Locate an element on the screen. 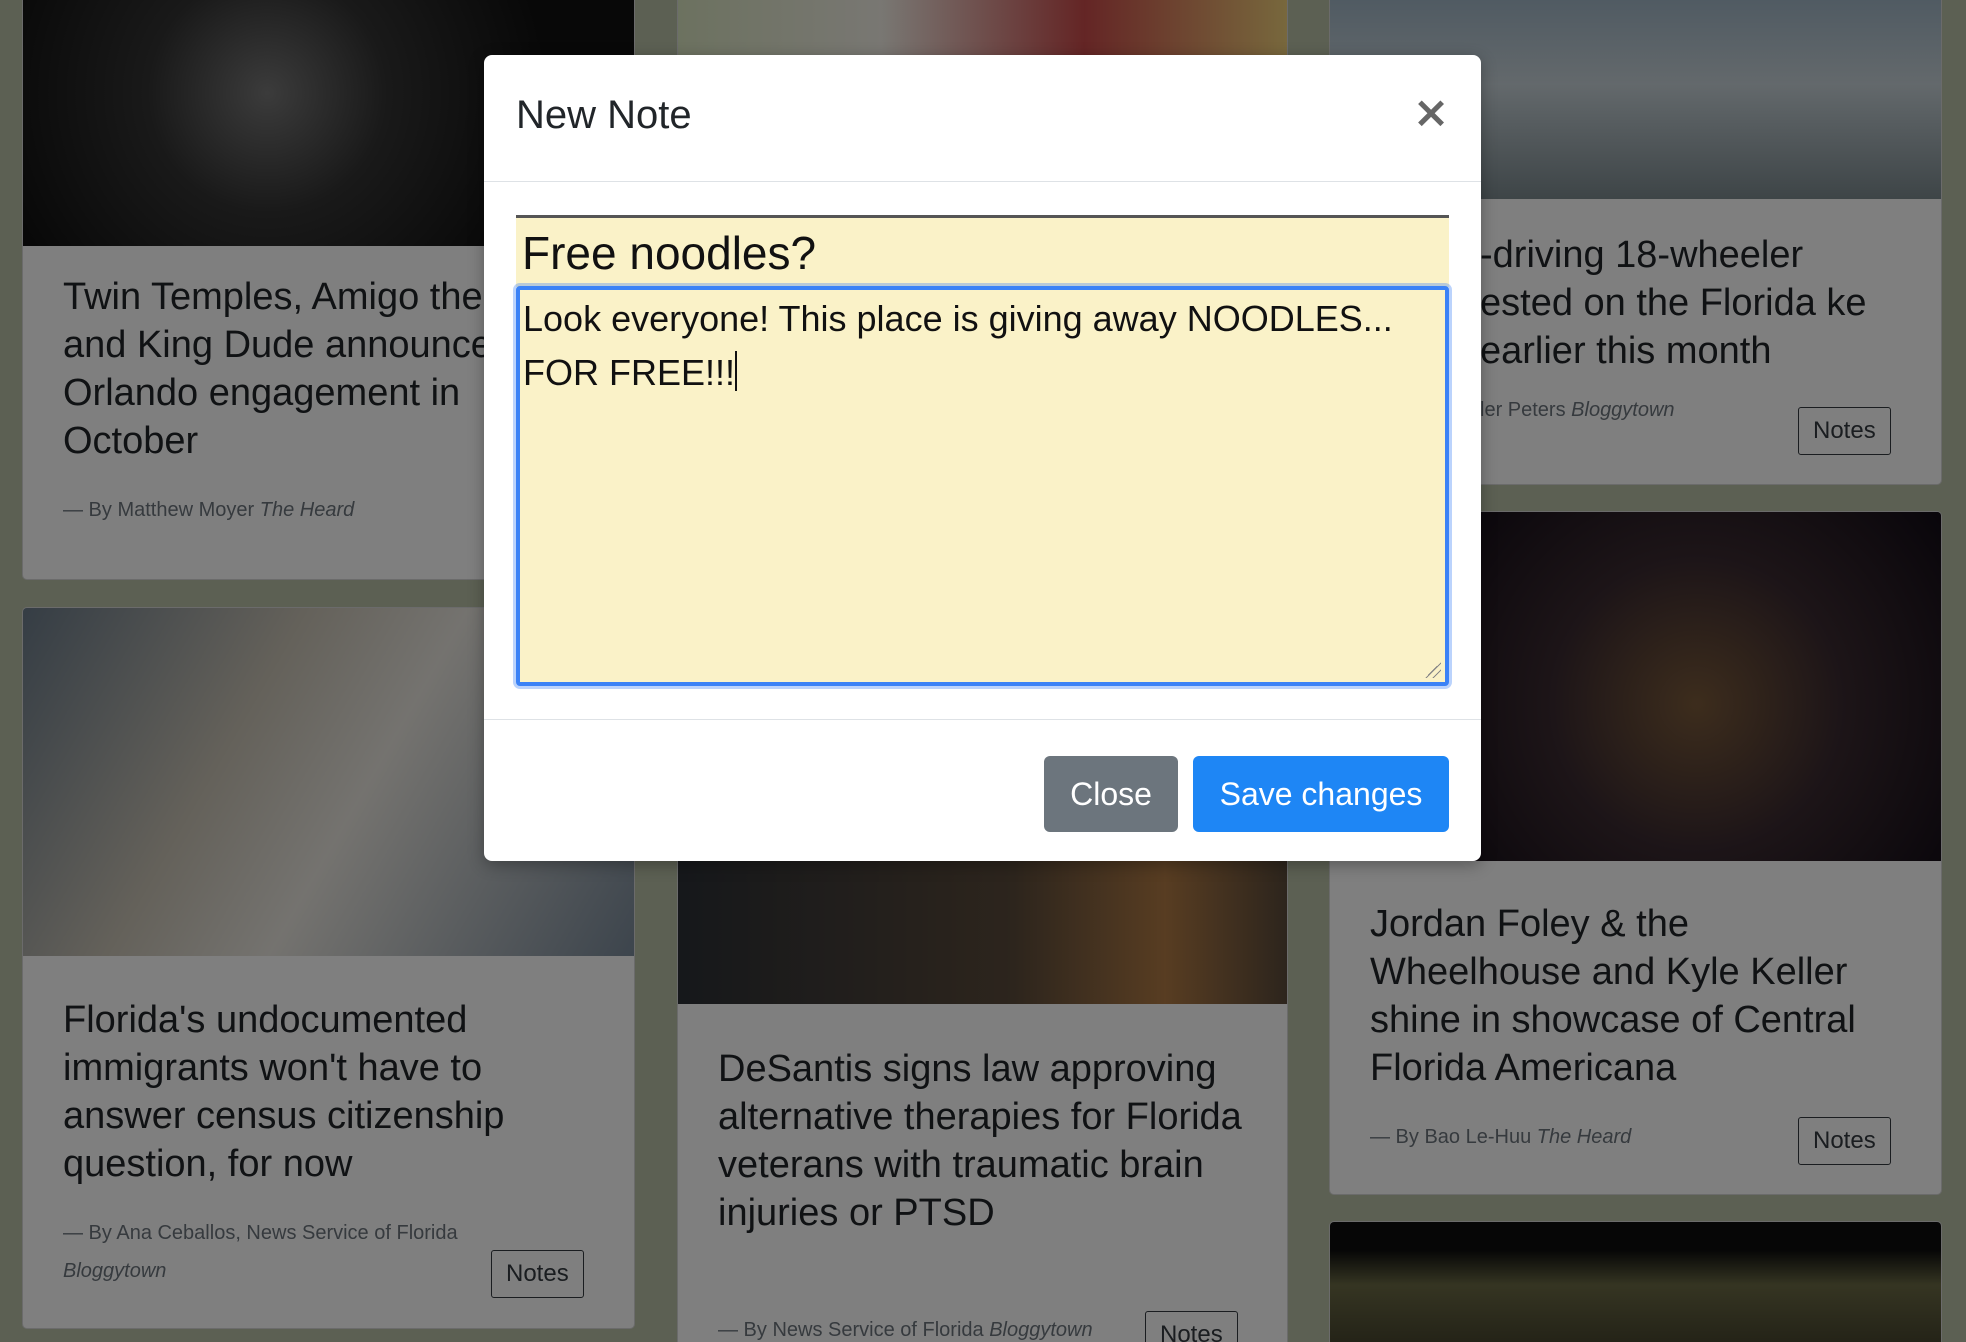 This screenshot has width=1966, height=1342. resize-handle-icon is located at coordinates (1433, 670).